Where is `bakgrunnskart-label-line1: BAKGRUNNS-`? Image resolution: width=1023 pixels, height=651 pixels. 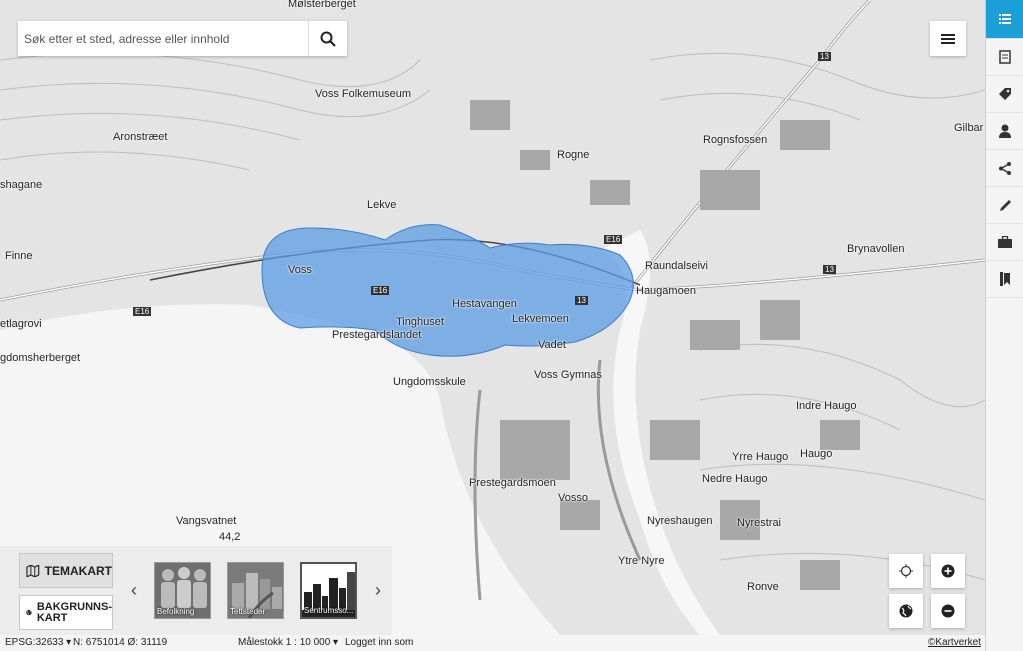
bakgrunnskart-label-line1: BAKGRUNNS- is located at coordinates (74, 606).